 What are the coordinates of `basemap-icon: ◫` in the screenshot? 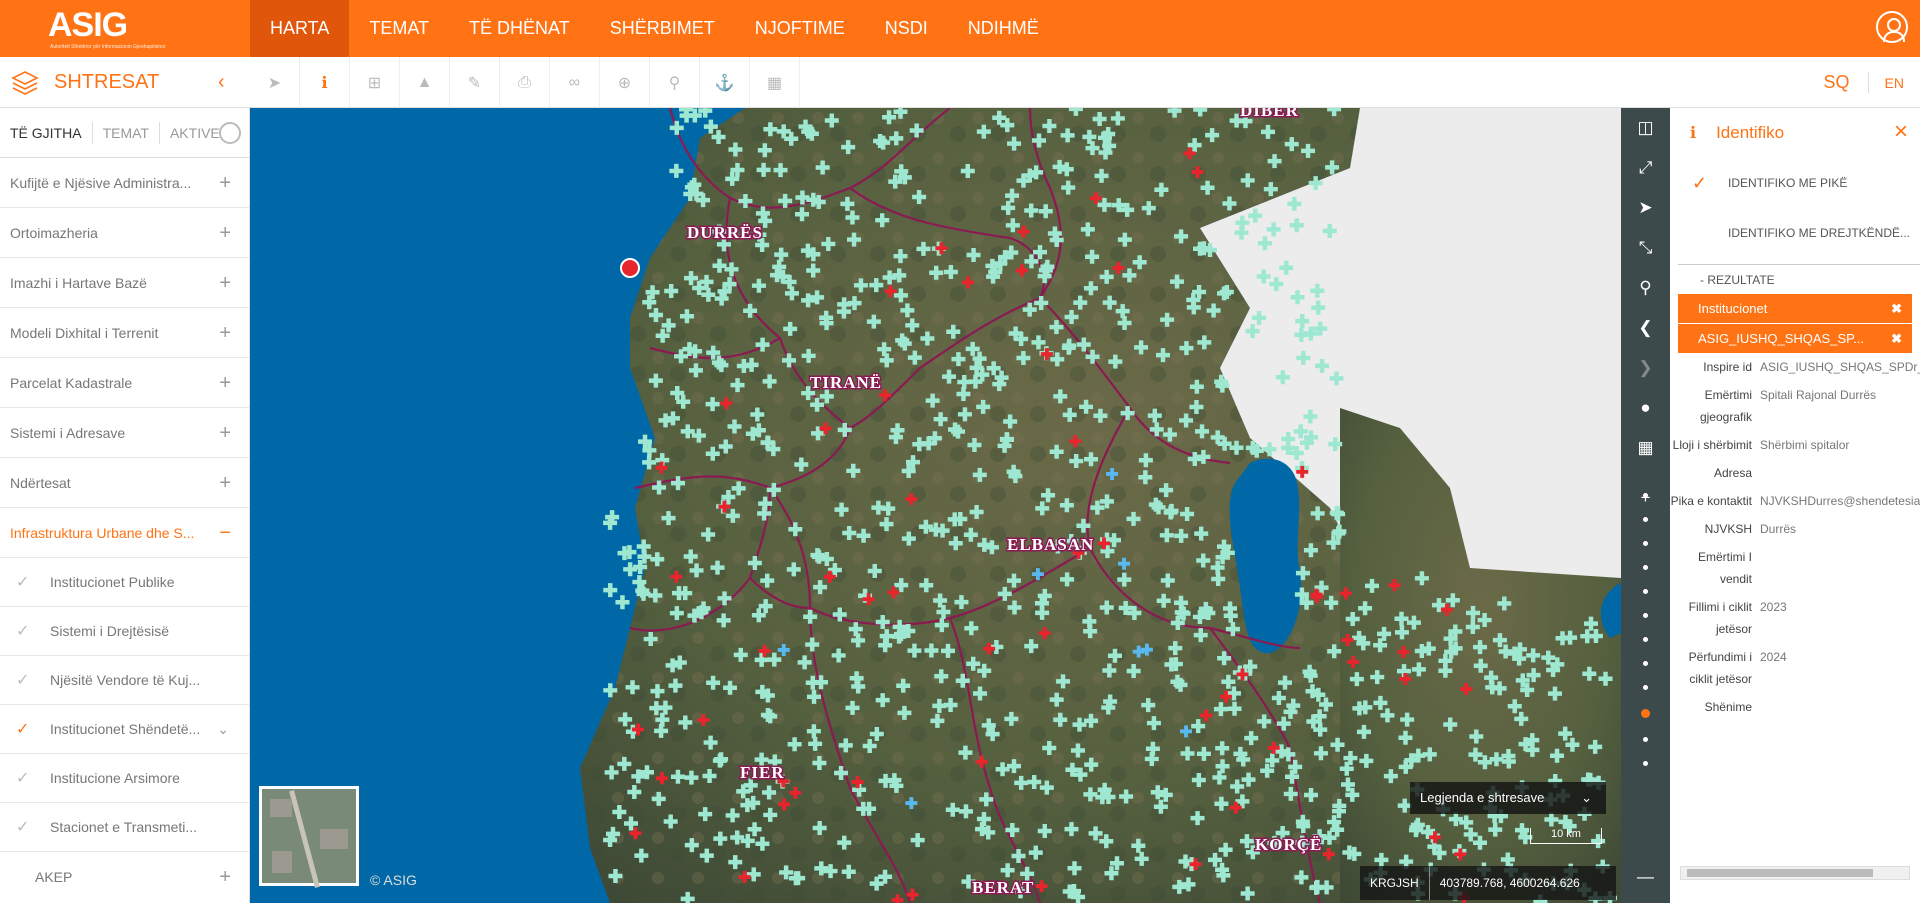 It's located at (1645, 128).